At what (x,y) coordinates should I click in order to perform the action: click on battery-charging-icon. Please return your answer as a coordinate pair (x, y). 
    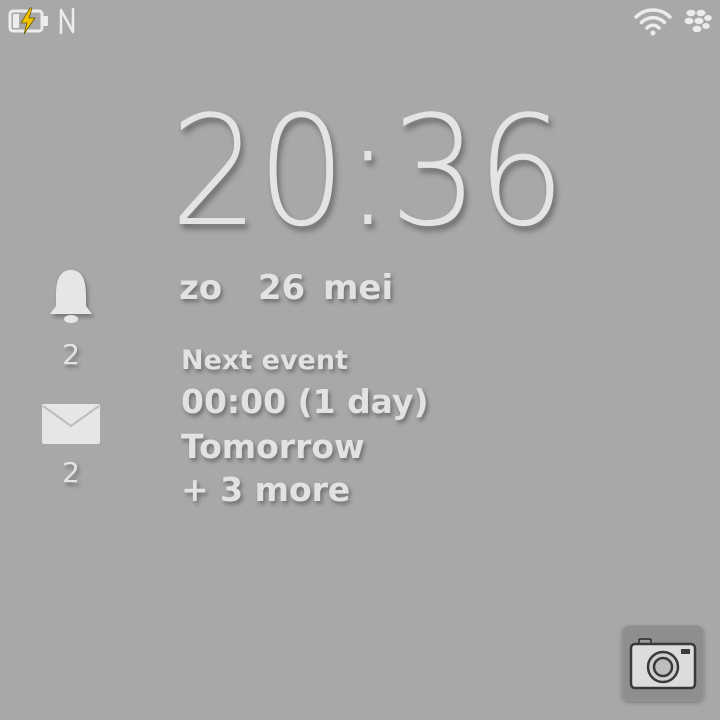
    Looking at the image, I should click on (29, 21).